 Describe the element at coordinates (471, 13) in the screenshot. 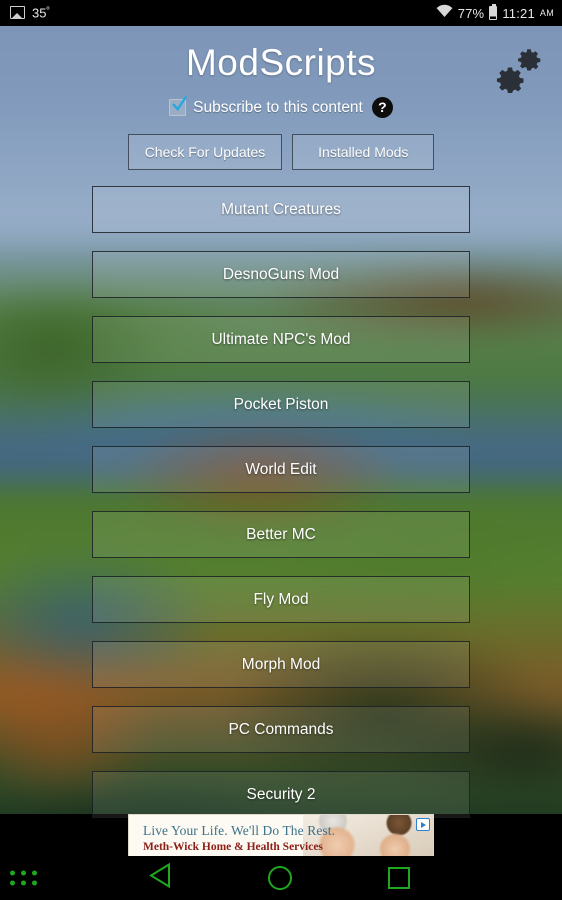

I see `battery-percent-label: 77%` at that location.